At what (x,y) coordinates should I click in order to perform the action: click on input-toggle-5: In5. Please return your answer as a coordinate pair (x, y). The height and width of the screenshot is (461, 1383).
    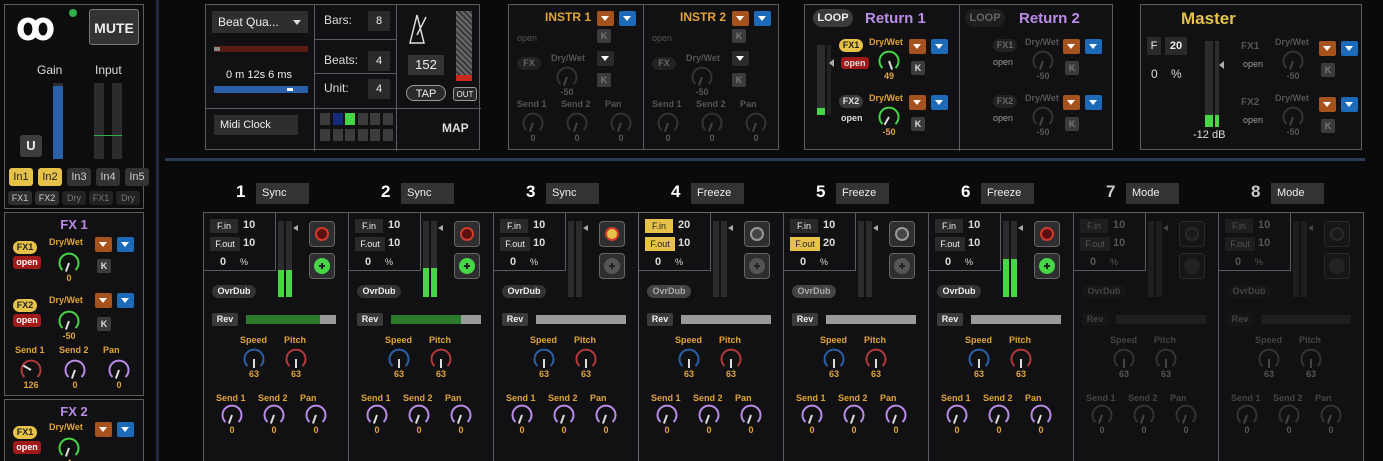
    Looking at the image, I should click on (137, 177).